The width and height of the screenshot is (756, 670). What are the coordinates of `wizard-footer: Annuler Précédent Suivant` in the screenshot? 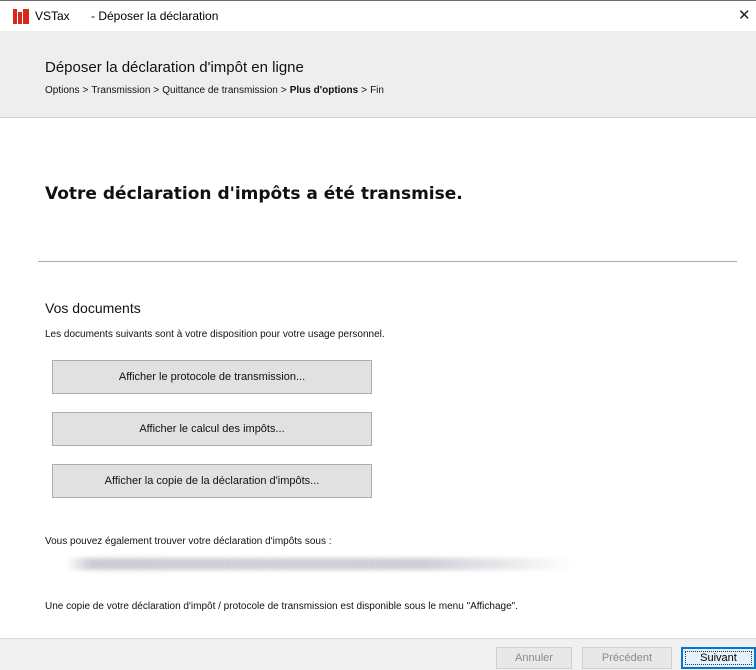 It's located at (378, 654).